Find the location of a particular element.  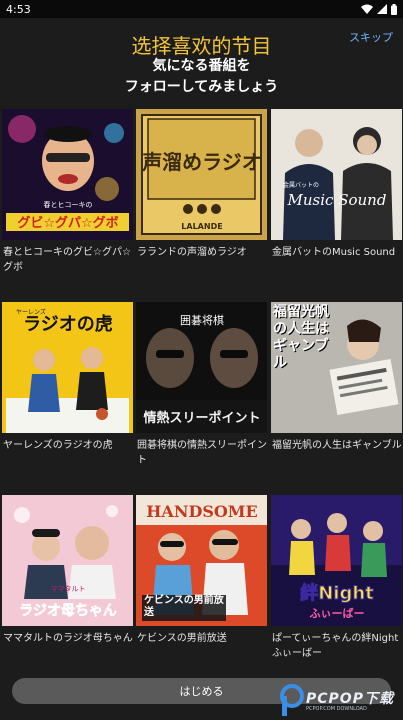

art-title: グビ☆グパ☆グボ is located at coordinates (67, 223).